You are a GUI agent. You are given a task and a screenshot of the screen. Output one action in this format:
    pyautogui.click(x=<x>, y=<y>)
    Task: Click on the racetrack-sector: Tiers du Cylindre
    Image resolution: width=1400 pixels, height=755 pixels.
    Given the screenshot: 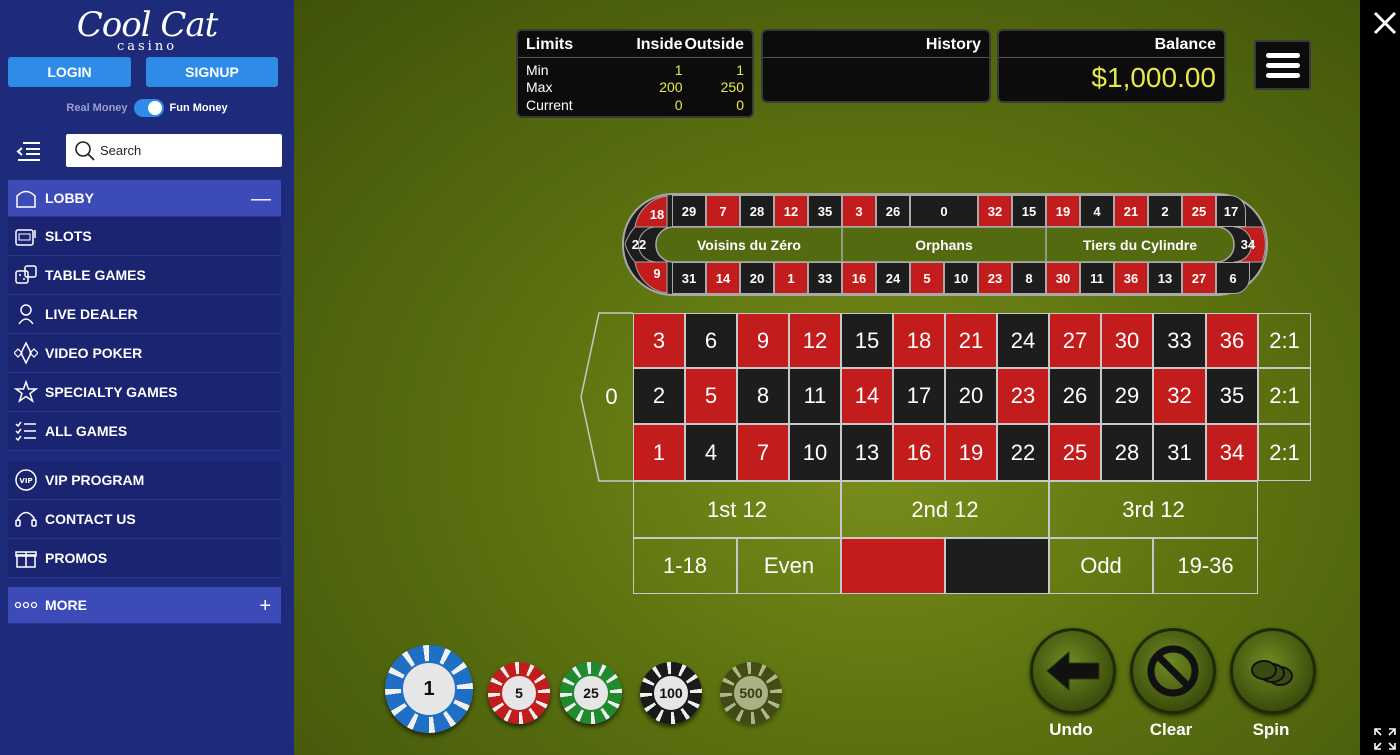 What is the action you would take?
    pyautogui.click(x=1140, y=244)
    